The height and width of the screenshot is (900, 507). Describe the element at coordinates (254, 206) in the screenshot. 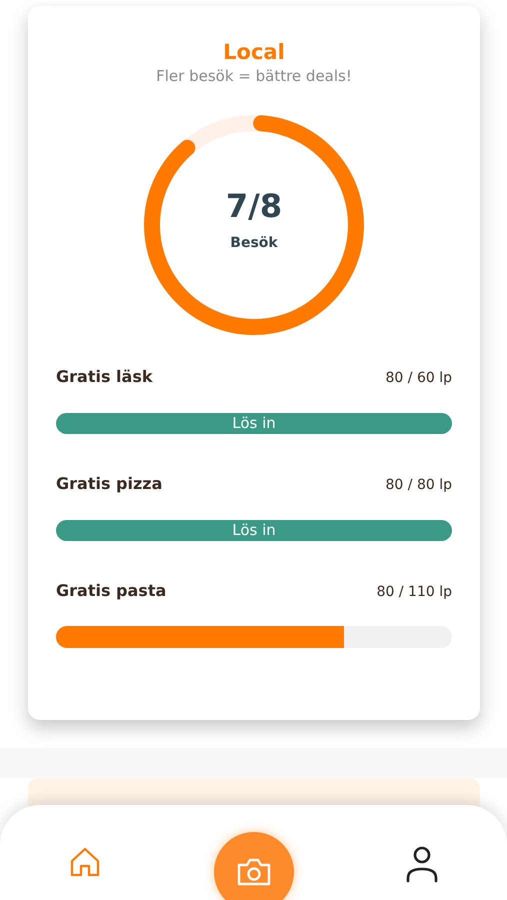

I see `visit-count: 7/8` at that location.